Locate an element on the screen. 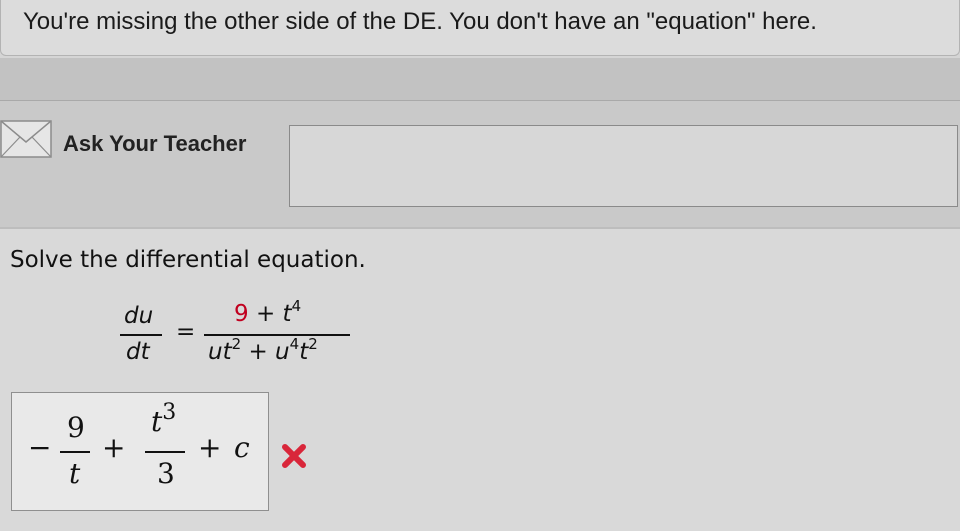 The width and height of the screenshot is (960, 531). equals-sign: = is located at coordinates (186, 332).